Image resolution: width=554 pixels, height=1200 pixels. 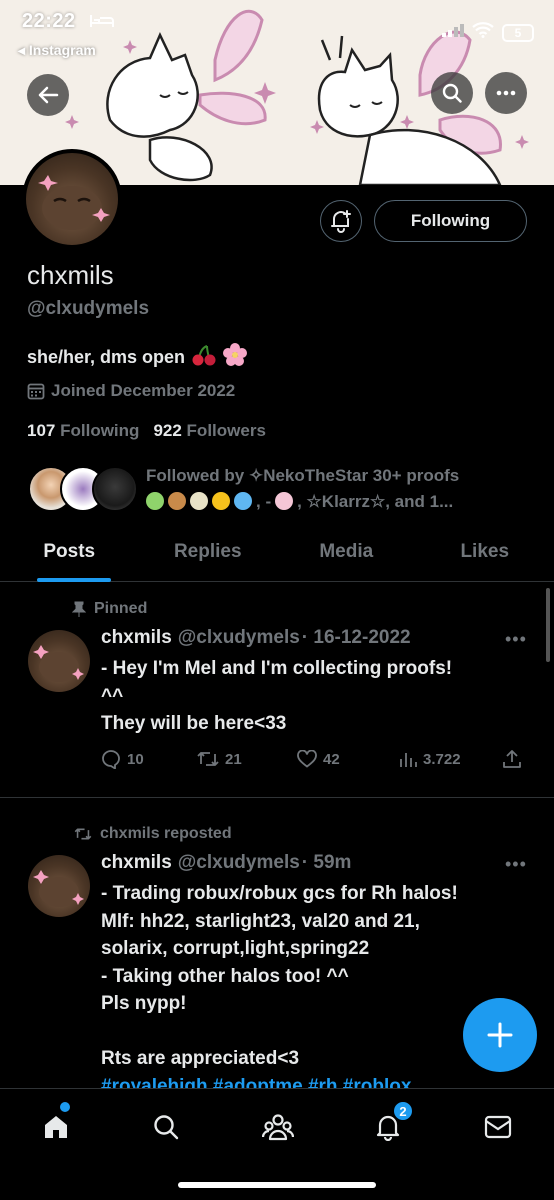 I want to click on nav-communities, so click(x=278, y=1127).